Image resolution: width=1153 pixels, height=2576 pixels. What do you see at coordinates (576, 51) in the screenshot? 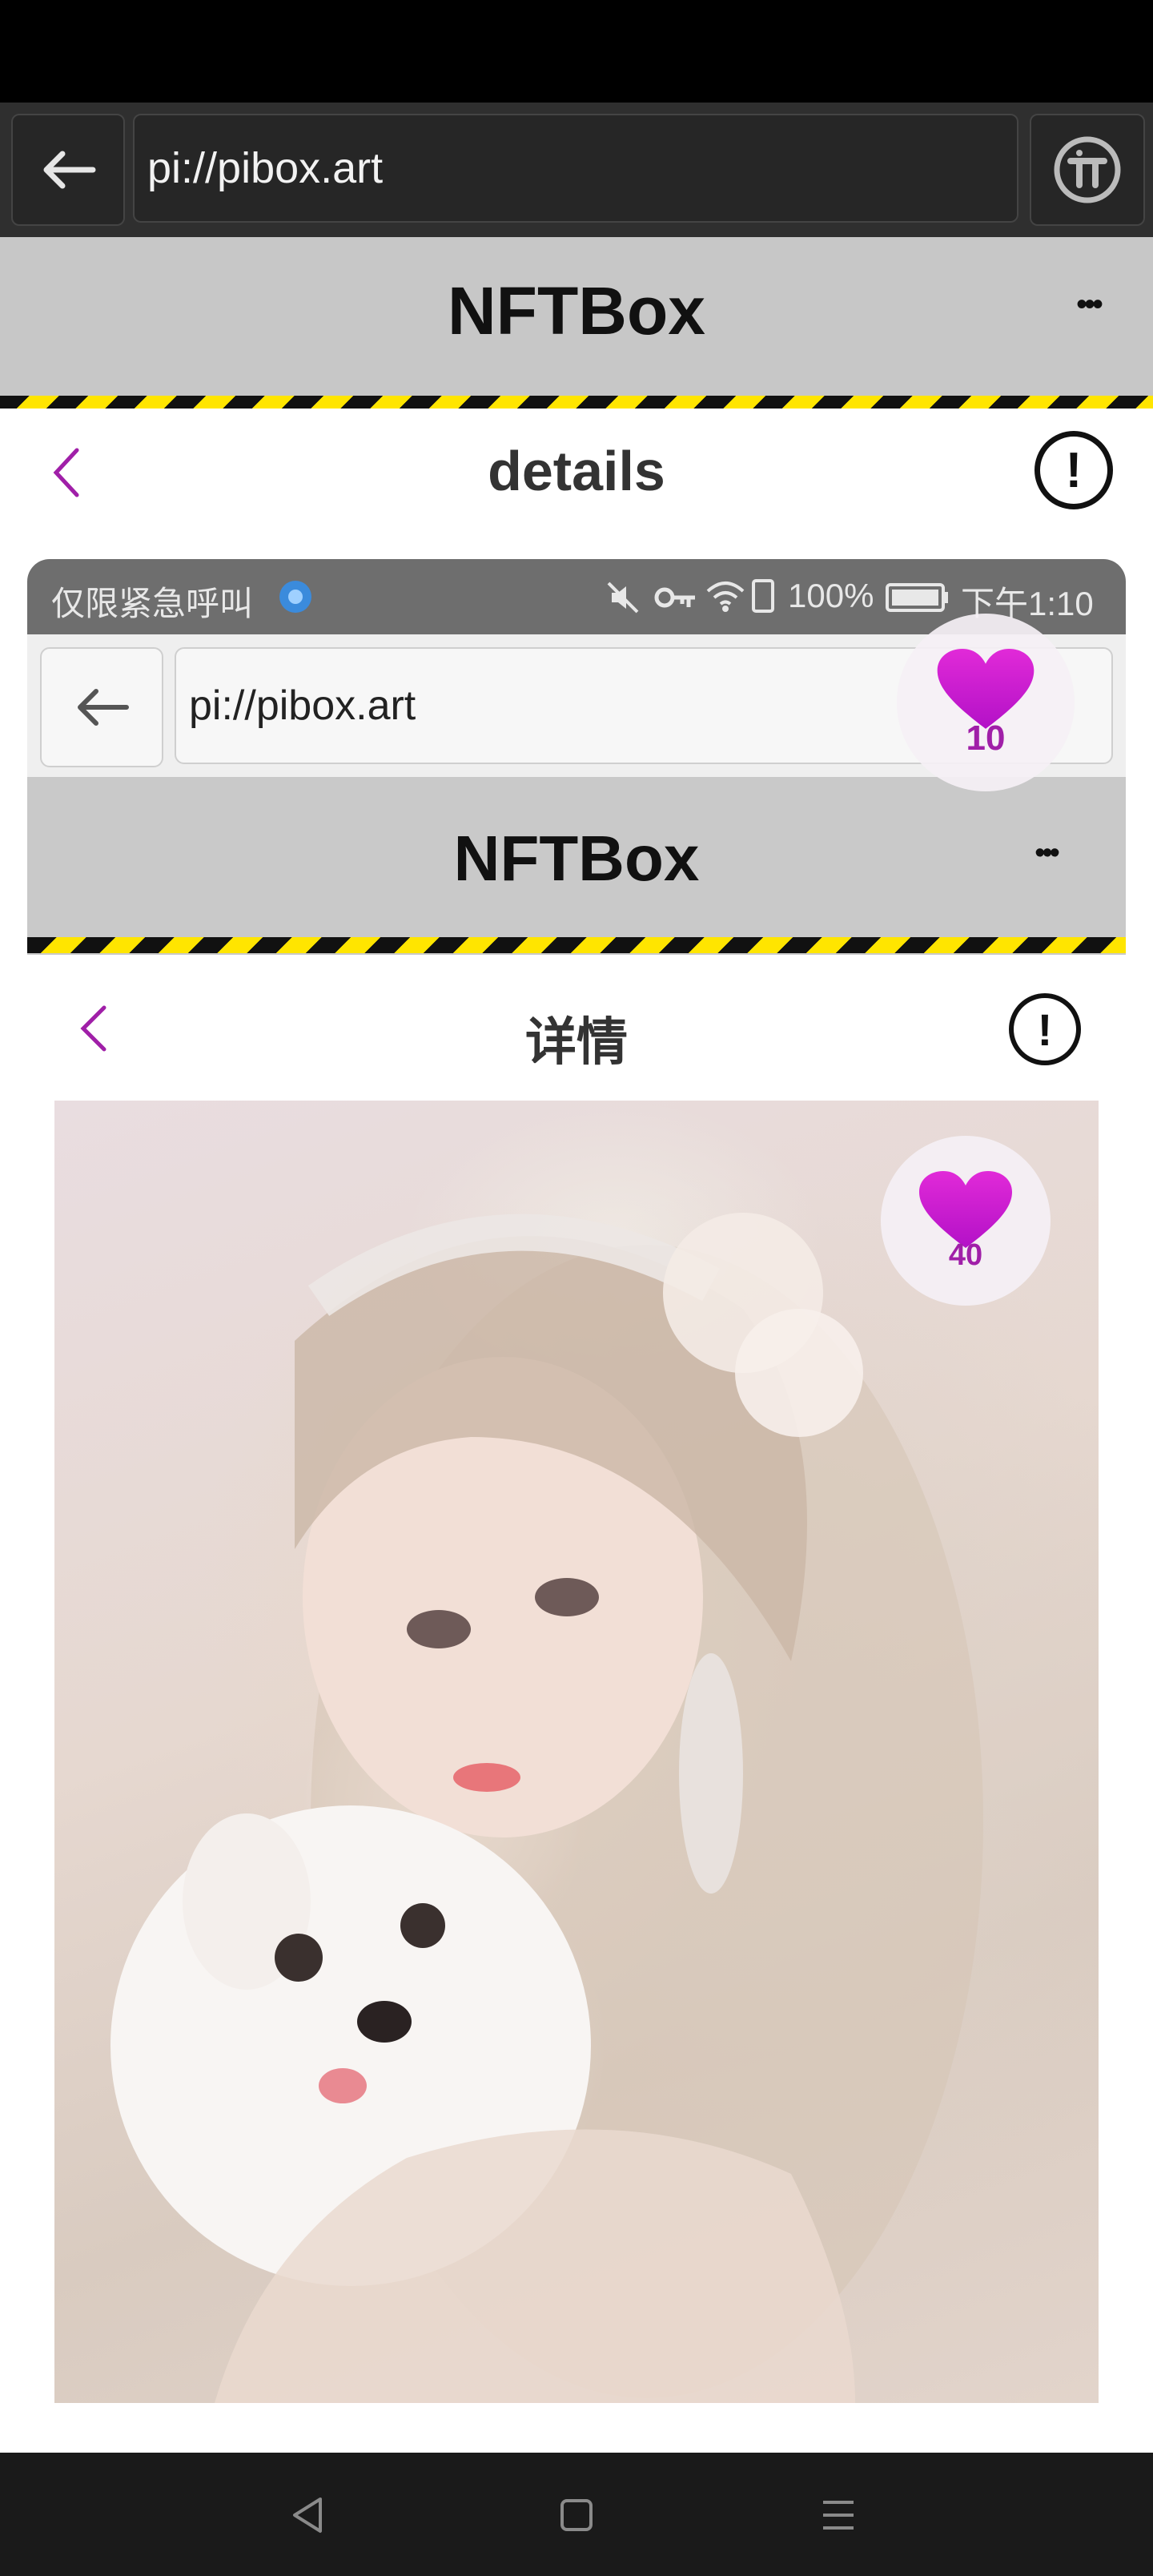
I see `status-bar` at bounding box center [576, 51].